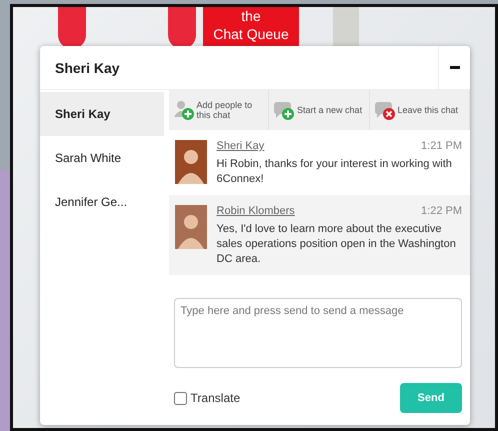 Image resolution: width=498 pixels, height=431 pixels. Describe the element at coordinates (336, 244) in the screenshot. I see `message-text: Yes, I'd love to learn more about the executive sales operations position open in the Washington DC area.` at that location.